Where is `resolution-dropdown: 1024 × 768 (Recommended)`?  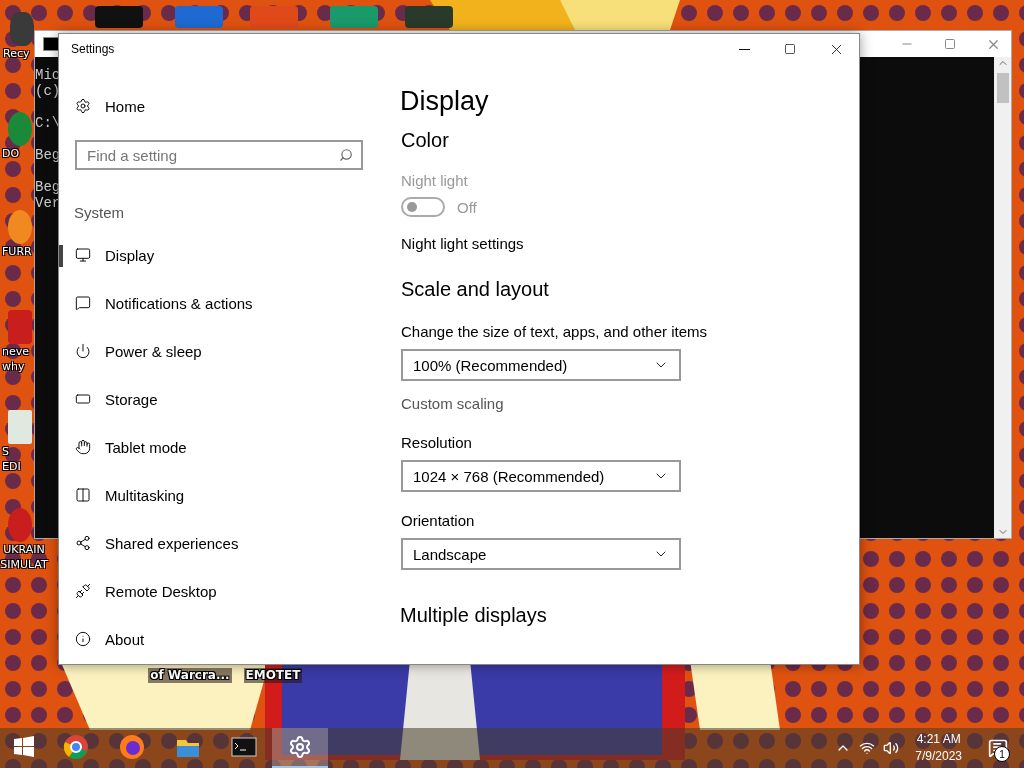 resolution-dropdown: 1024 × 768 (Recommended) is located at coordinates (541, 476).